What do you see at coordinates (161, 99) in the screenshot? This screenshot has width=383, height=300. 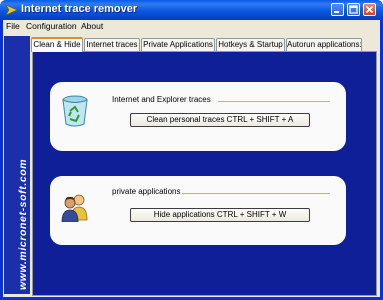 I see `traces-group-label: Internet and Explorer traces` at bounding box center [161, 99].